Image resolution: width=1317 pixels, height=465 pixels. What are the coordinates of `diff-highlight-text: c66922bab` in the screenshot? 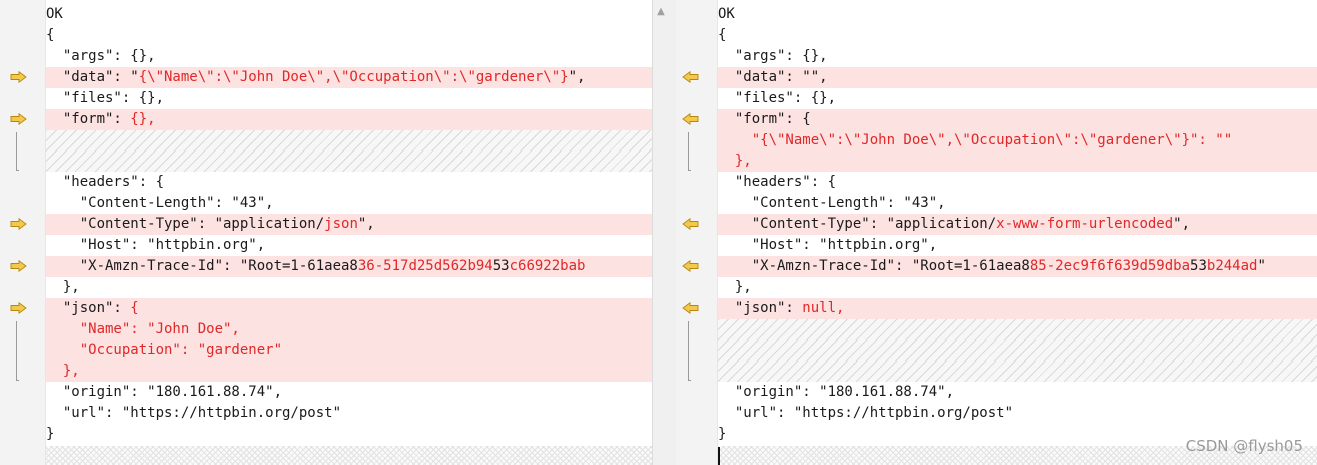 It's located at (547, 266).